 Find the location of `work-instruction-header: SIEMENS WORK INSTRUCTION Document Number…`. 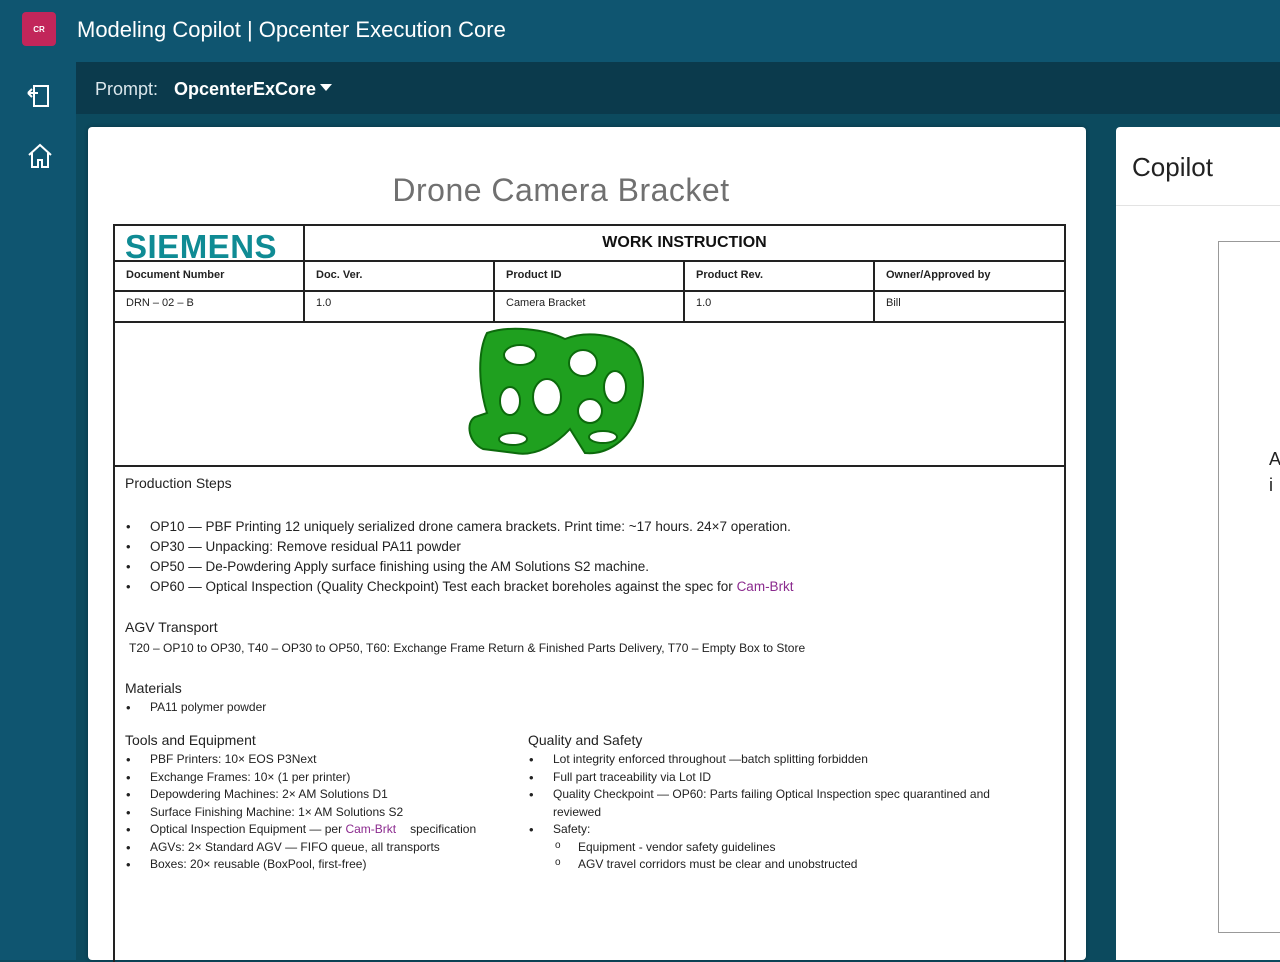

work-instruction-header: SIEMENS WORK INSTRUCTION Document Number… is located at coordinates (589, 273).